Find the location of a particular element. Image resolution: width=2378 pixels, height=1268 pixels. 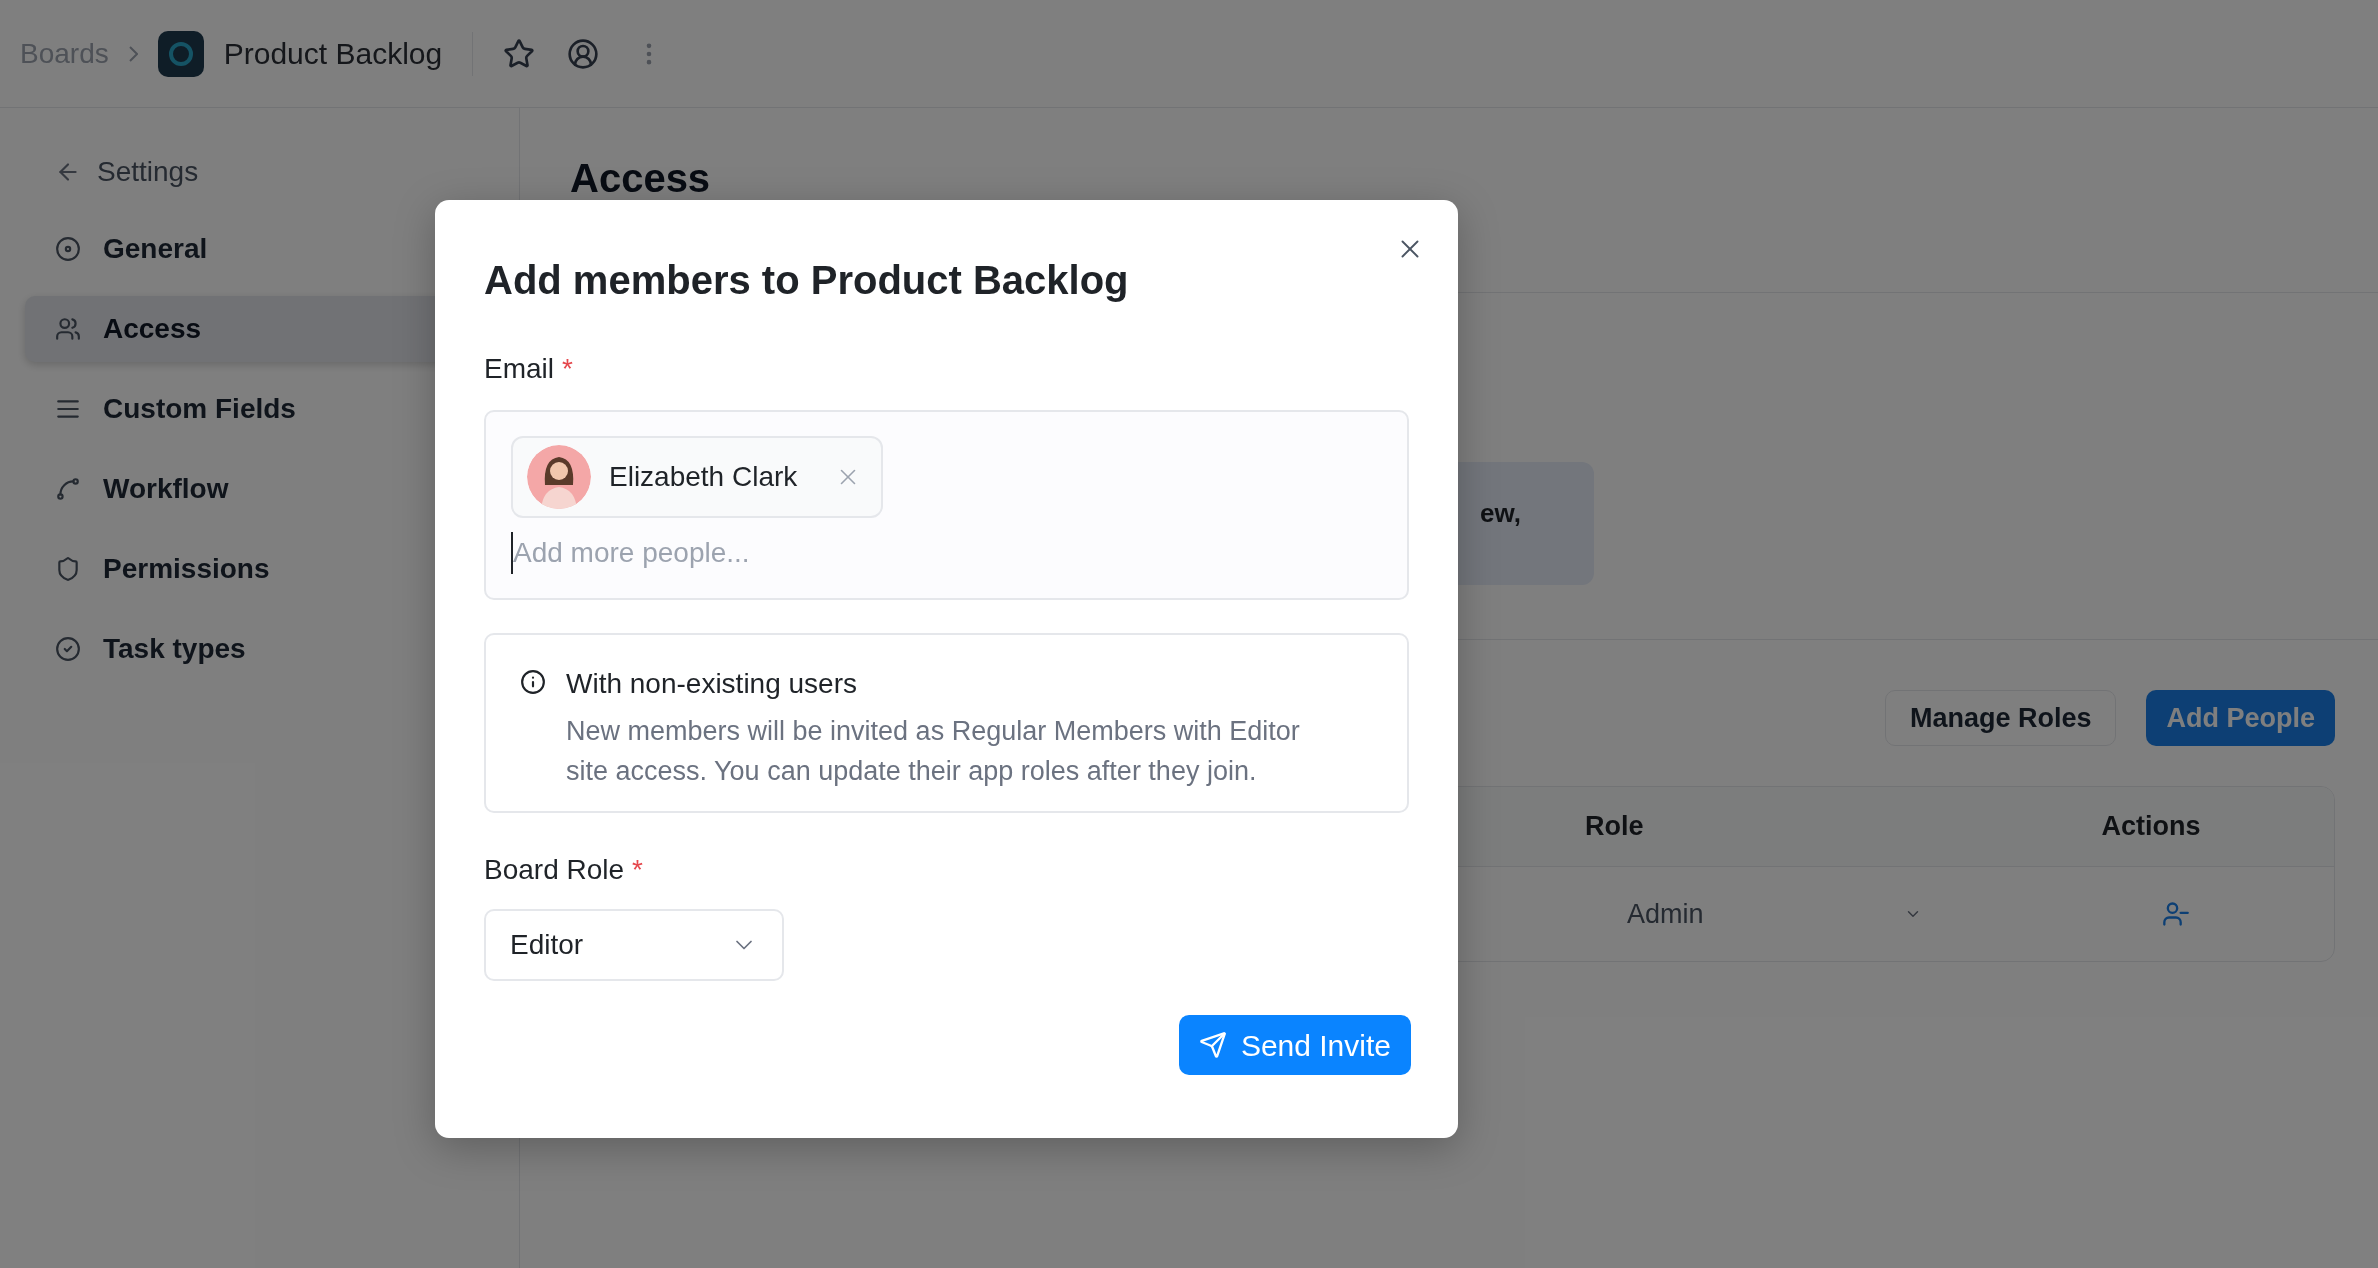

role-cell-text: Admin is located at coordinates (1665, 914).